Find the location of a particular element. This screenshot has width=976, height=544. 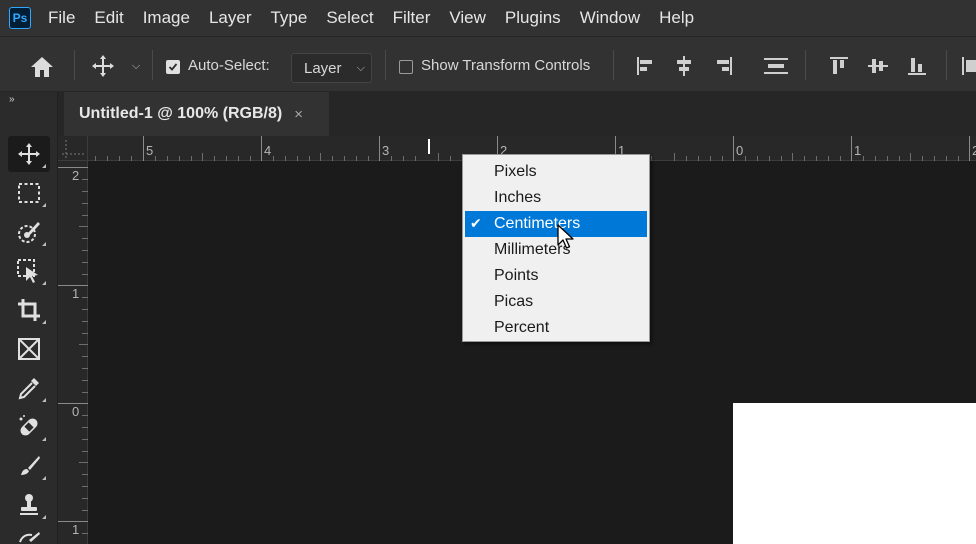

object-selection-tool is located at coordinates (29, 271).